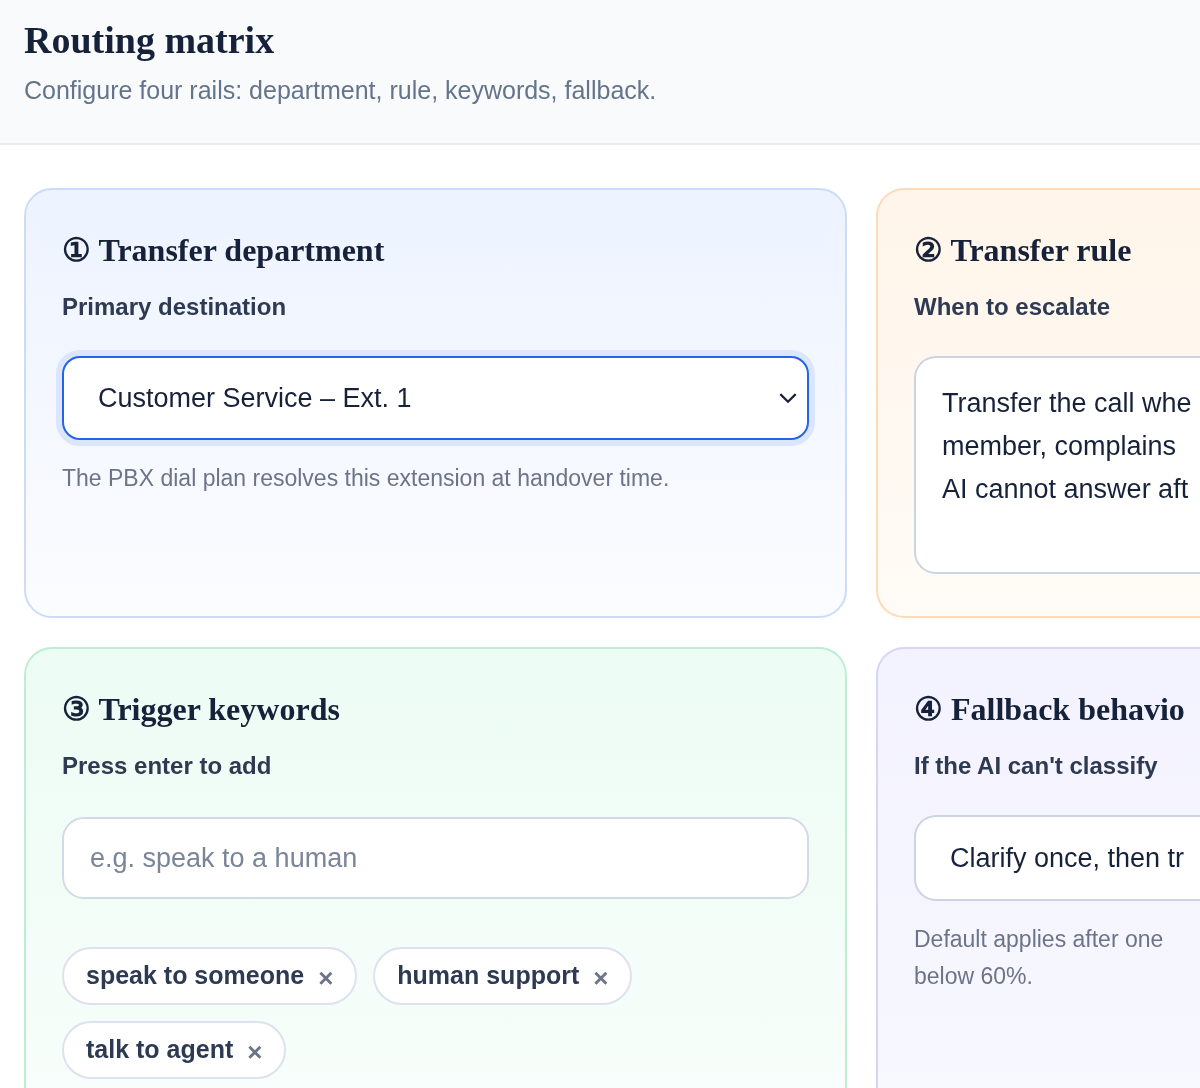  I want to click on field-label: Primary destination, so click(175, 307).